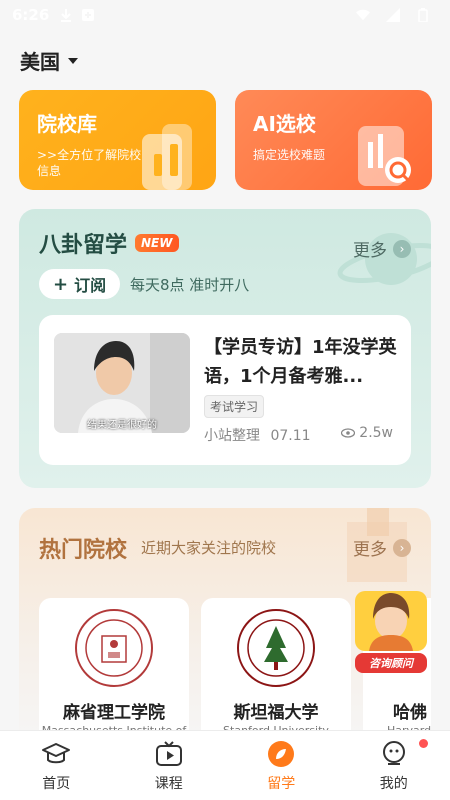  What do you see at coordinates (88, 15) in the screenshot?
I see `app-notification-icon` at bounding box center [88, 15].